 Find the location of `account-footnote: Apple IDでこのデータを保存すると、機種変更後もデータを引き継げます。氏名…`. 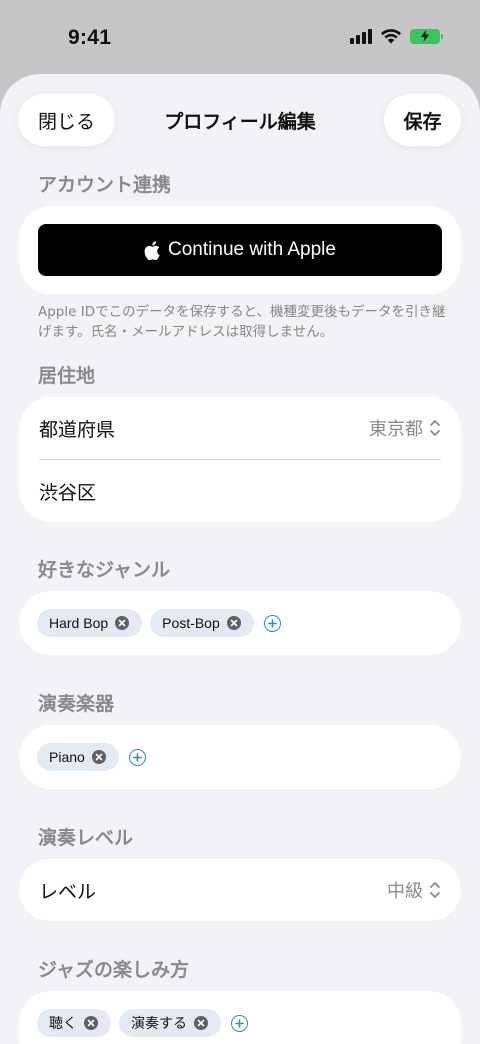

account-footnote: Apple IDでこのデータを保存すると、機種変更後もデータを引き継げます。氏名… is located at coordinates (242, 322).